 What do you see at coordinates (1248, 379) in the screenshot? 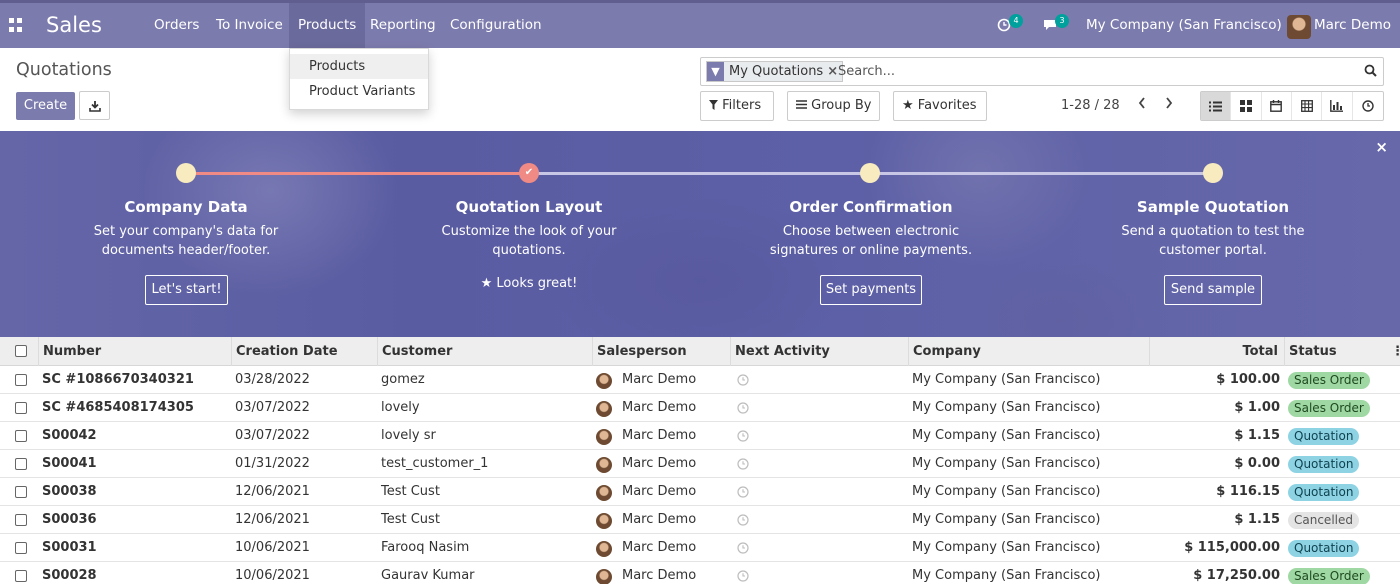
I see `order-total: $ 100.00` at bounding box center [1248, 379].